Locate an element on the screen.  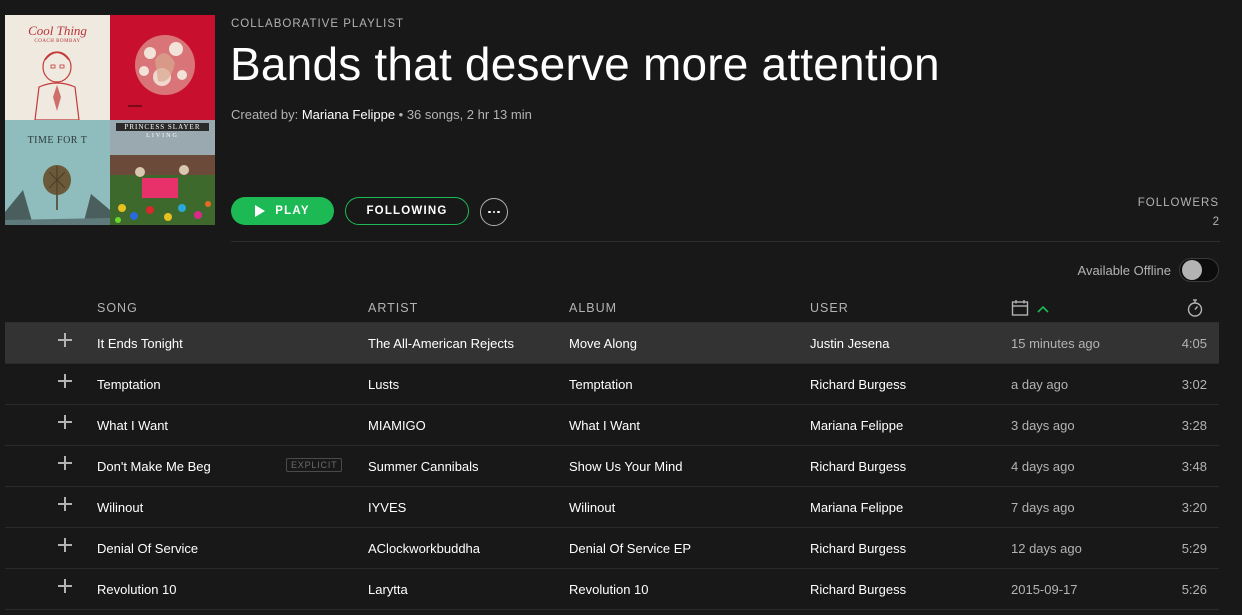
track-duration: 3:48 is located at coordinates (1194, 466).